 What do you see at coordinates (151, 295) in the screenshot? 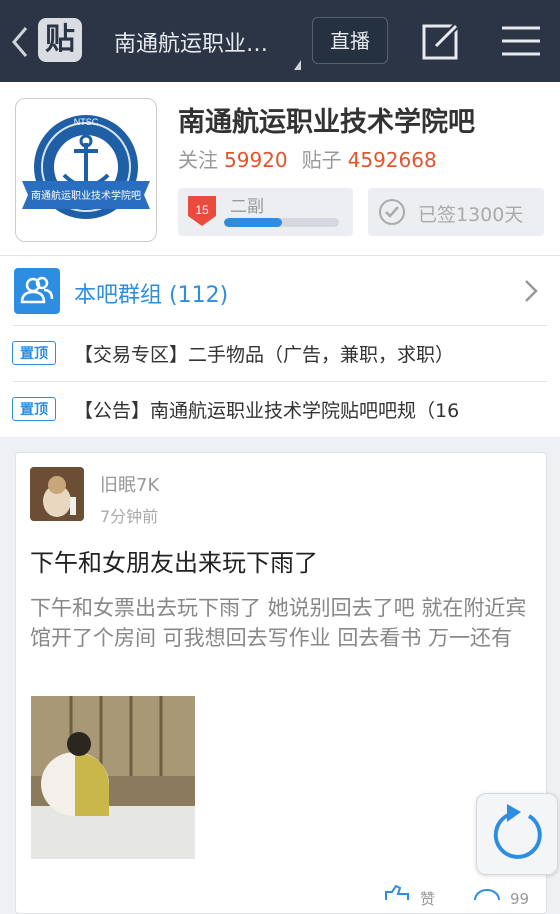
I see `groups-label: 本吧群组 (112)` at bounding box center [151, 295].